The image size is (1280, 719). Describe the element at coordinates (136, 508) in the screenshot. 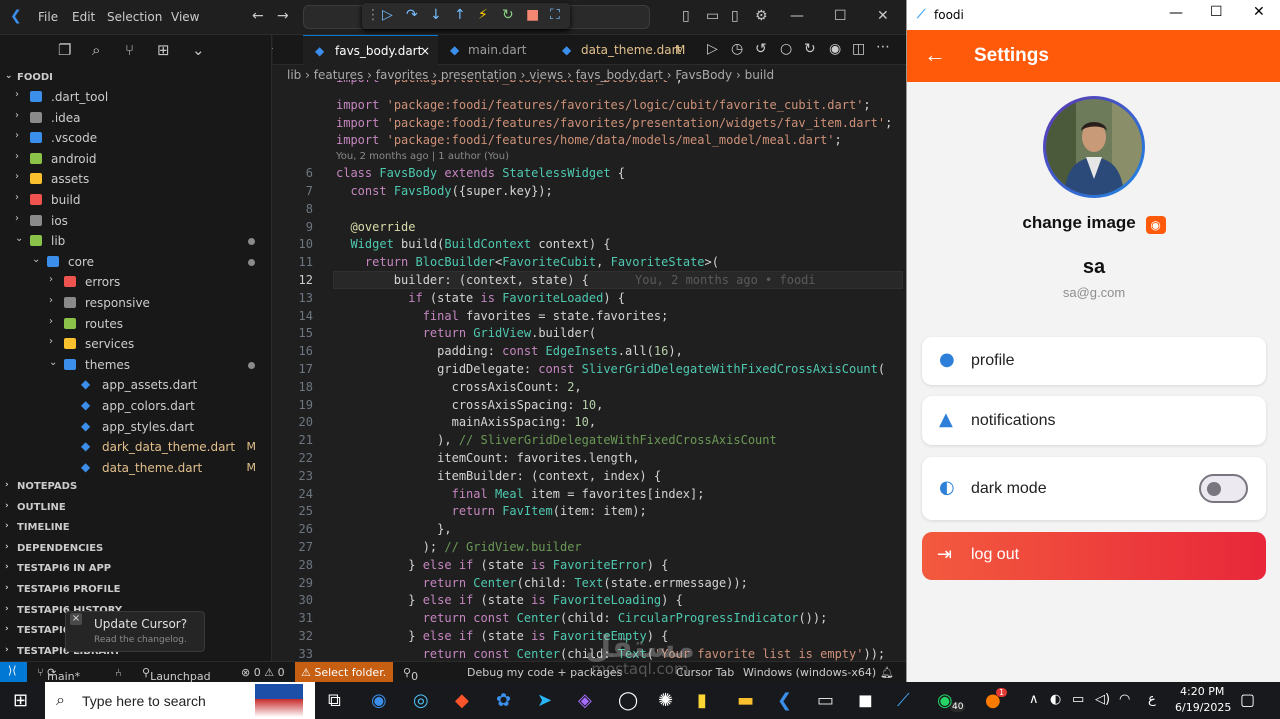

I see `sidebar-section: › OUTLINE` at that location.